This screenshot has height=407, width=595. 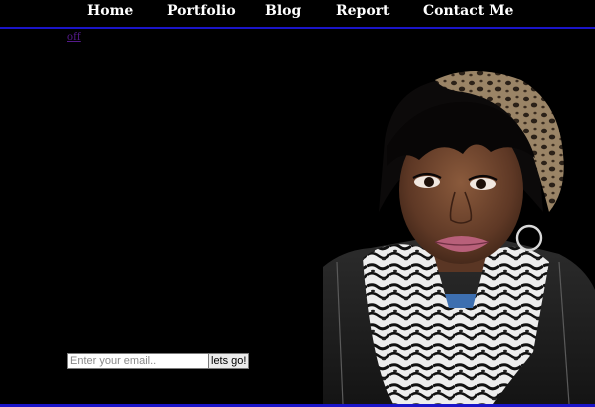 I want to click on top-nav-bar: Home Portfolio Blog Report Contact Me, so click(x=297, y=14).